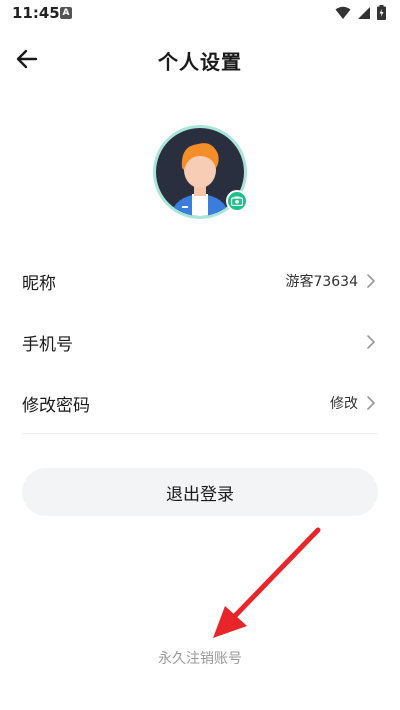  What do you see at coordinates (200, 403) in the screenshot?
I see `change-password-row: 修改密码 修改` at bounding box center [200, 403].